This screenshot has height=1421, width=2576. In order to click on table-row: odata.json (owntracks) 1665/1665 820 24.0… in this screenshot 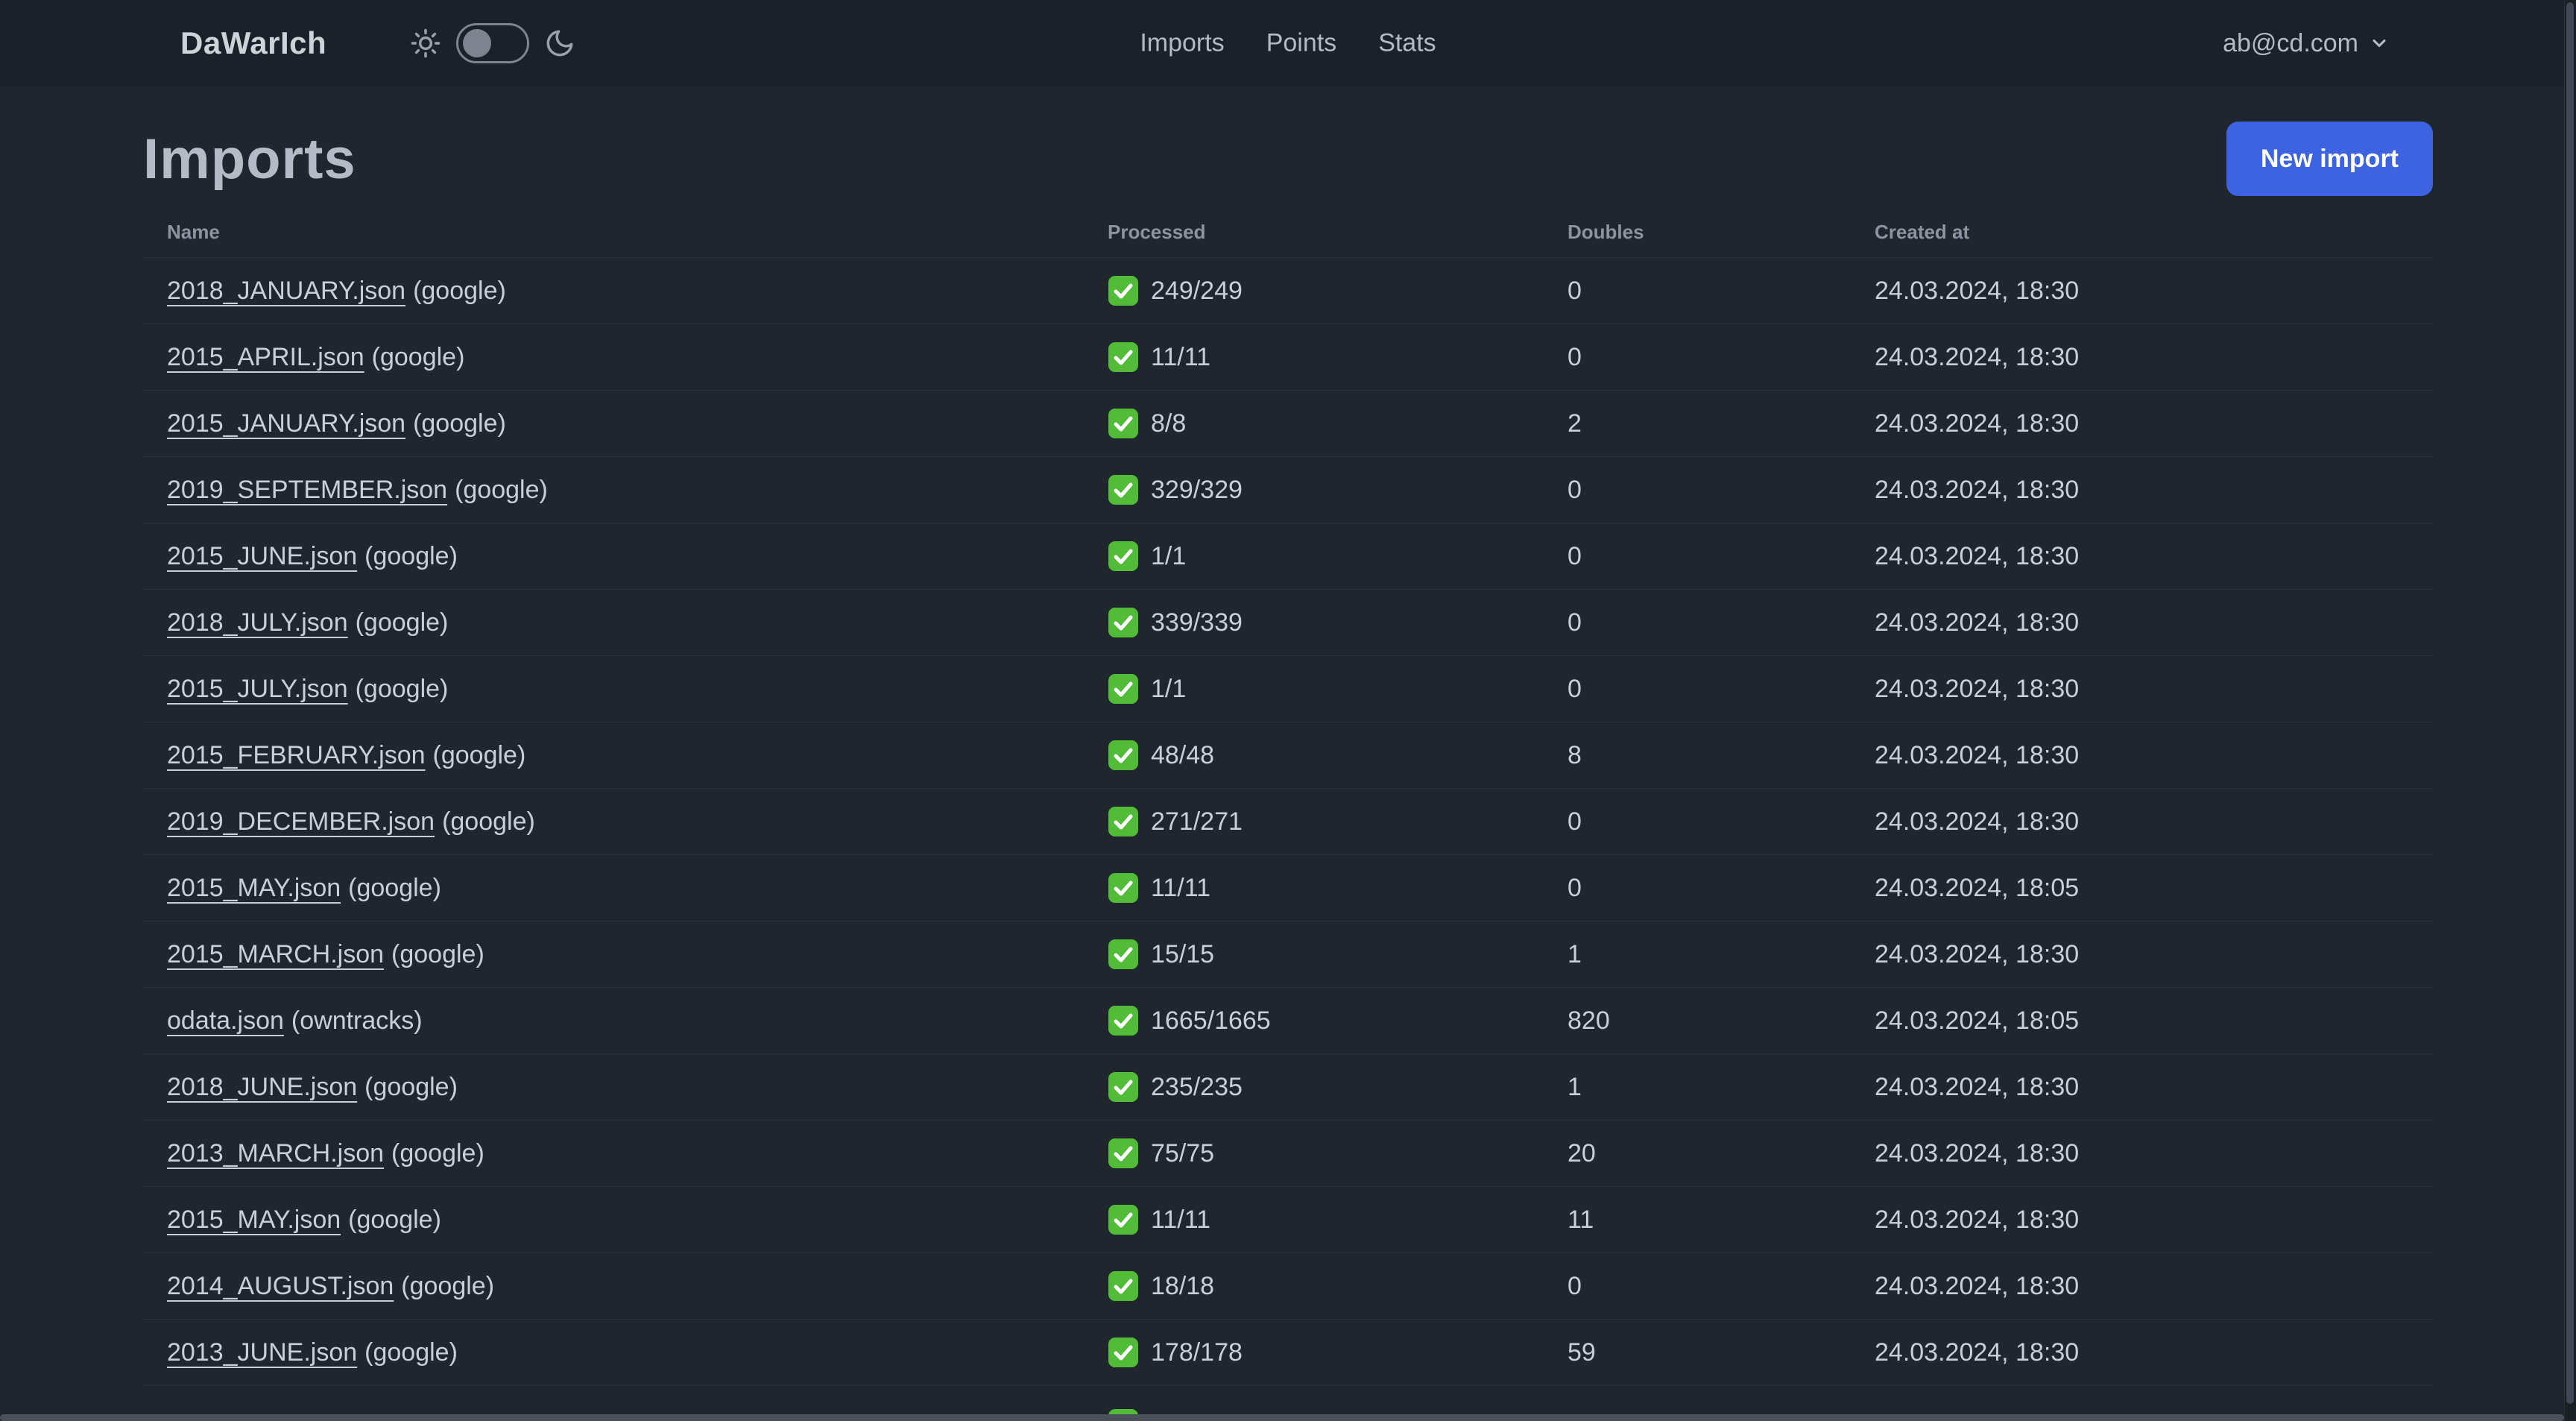, I will do `click(1288, 1020)`.